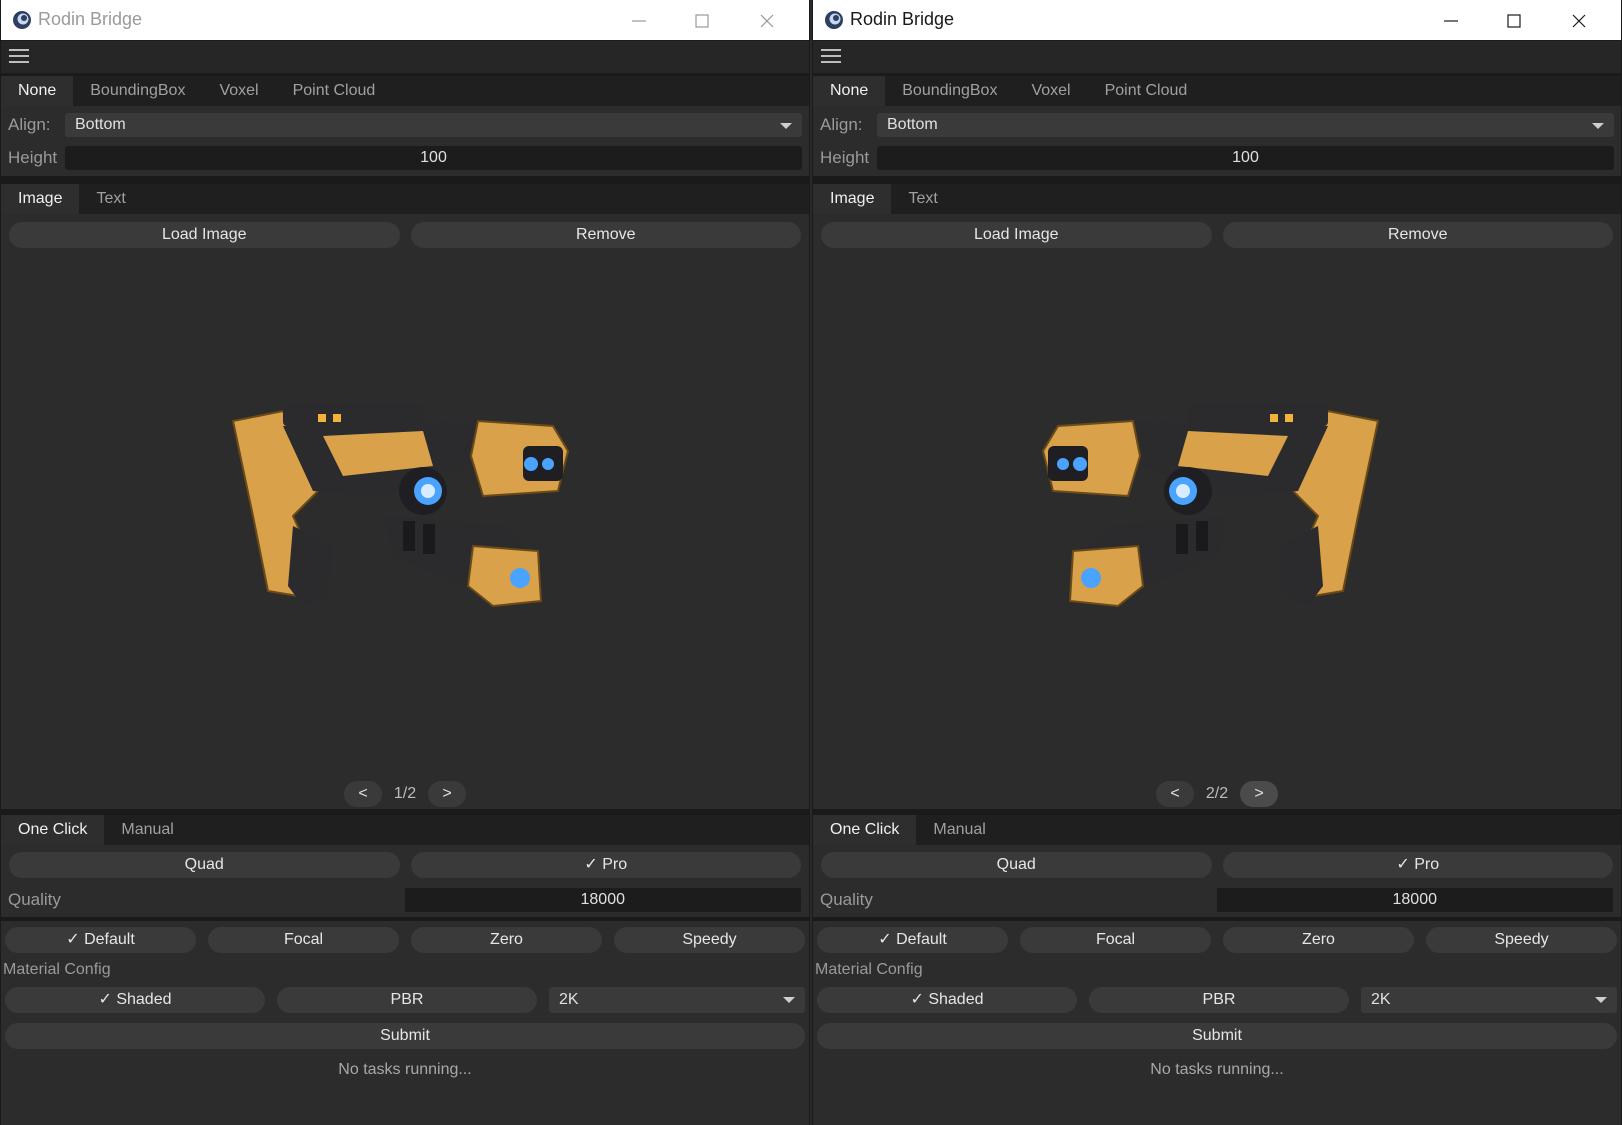  I want to click on mode-row: ✓ Default Focal Zero Speedy, so click(405, 940).